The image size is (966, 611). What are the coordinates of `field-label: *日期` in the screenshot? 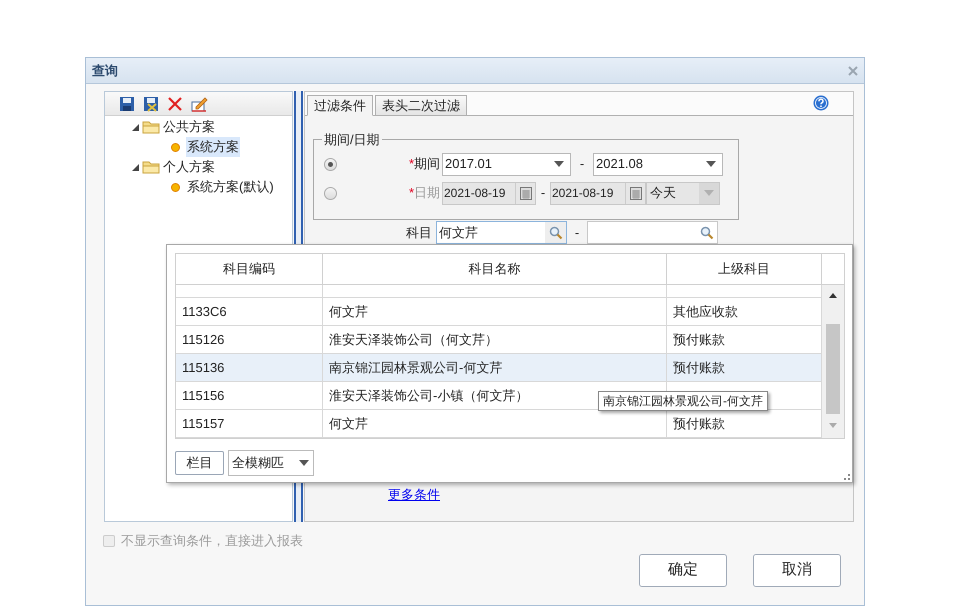 It's located at (424, 193).